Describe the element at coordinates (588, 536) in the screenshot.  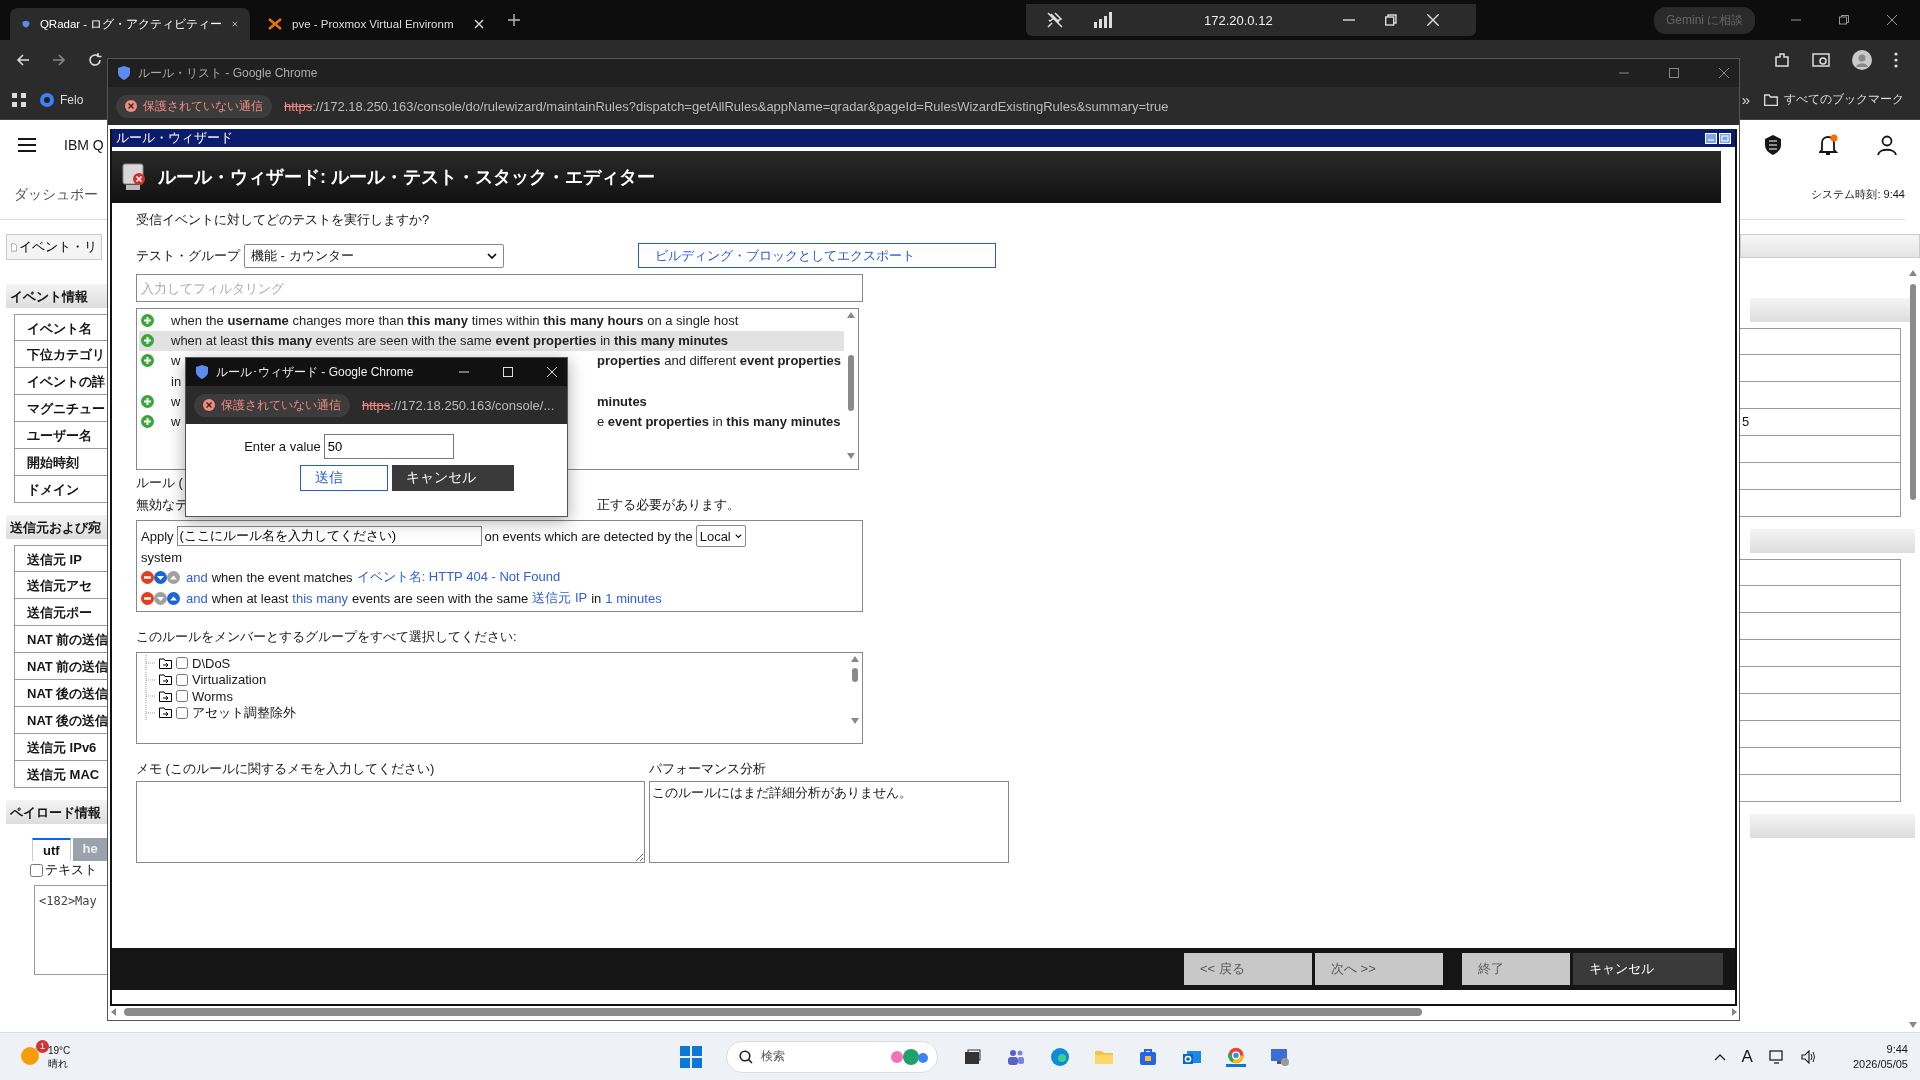
I see `detected-text: on events which are detected by the` at that location.